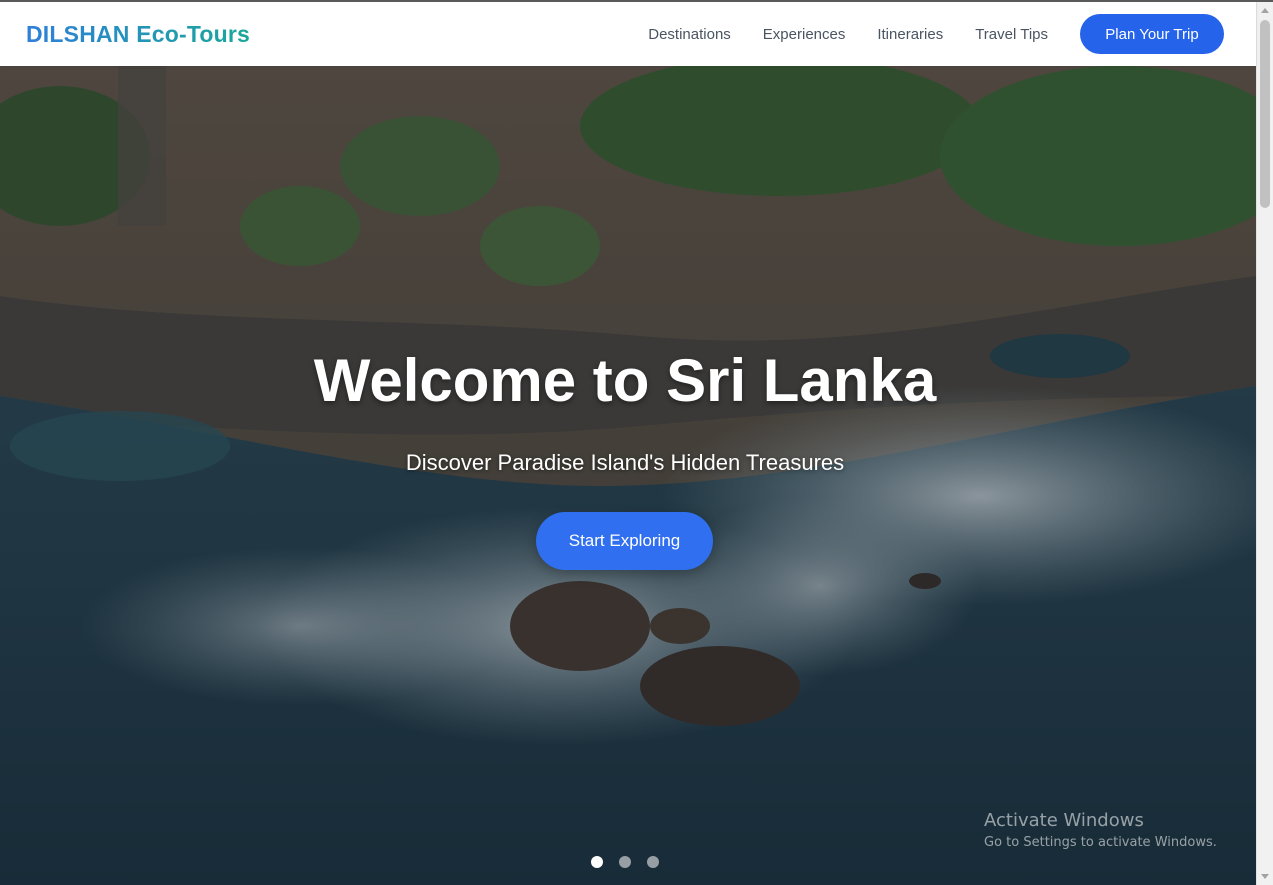 This screenshot has width=1273, height=885. I want to click on plan-your-trip-button: Plan Your Trip, so click(1152, 34).